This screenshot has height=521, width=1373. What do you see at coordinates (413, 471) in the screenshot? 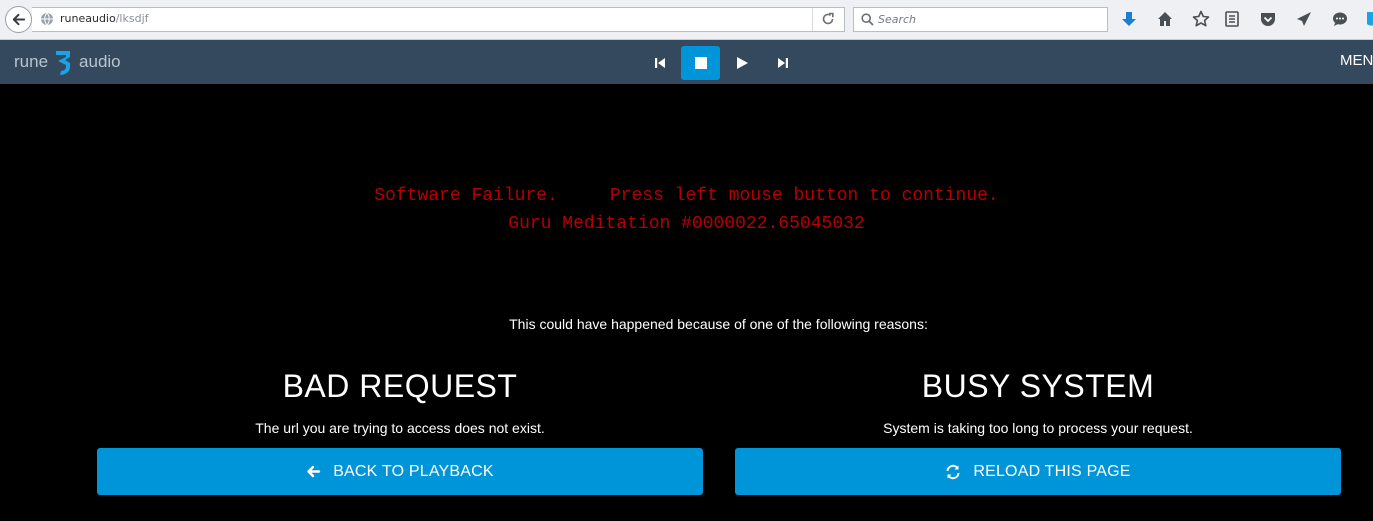
I see `back-to-playback-label: BACK TO PLAYBACK` at bounding box center [413, 471].